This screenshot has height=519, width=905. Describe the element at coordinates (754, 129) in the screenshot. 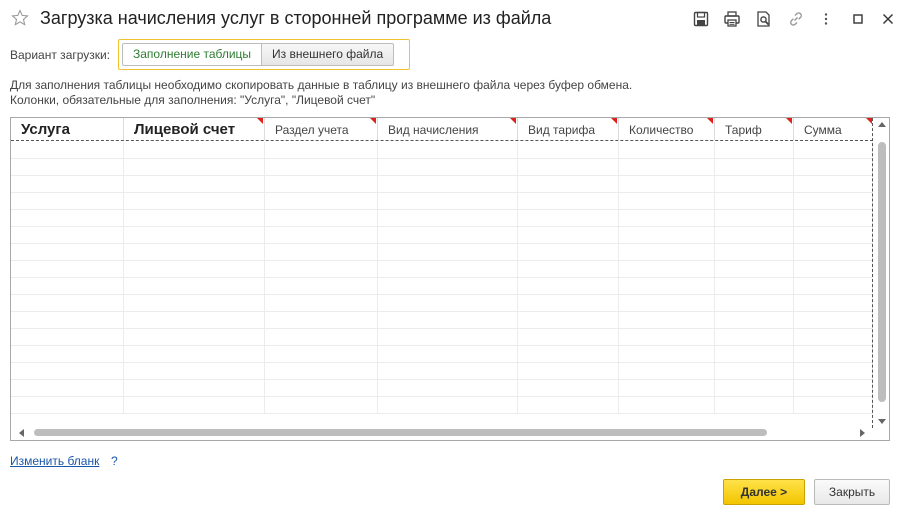

I see `column-header-tariff: Тариф` at that location.